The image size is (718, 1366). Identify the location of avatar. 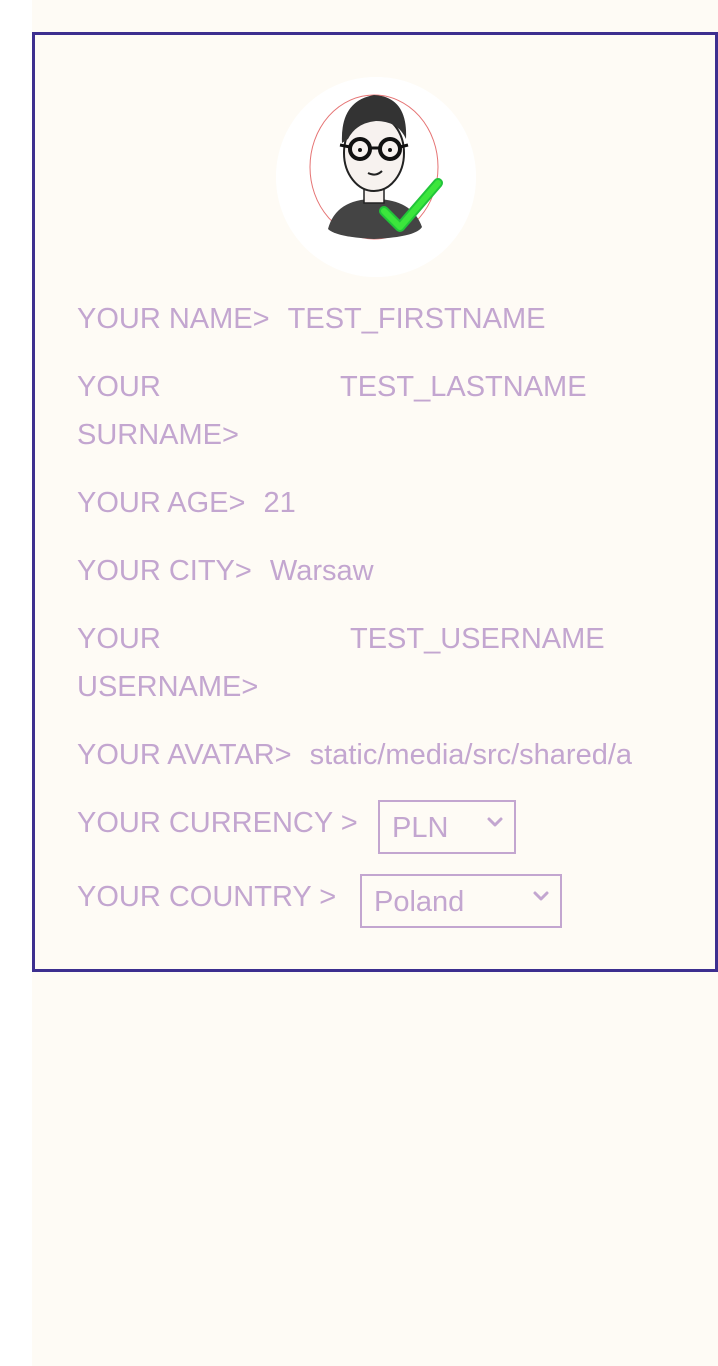
(376, 177).